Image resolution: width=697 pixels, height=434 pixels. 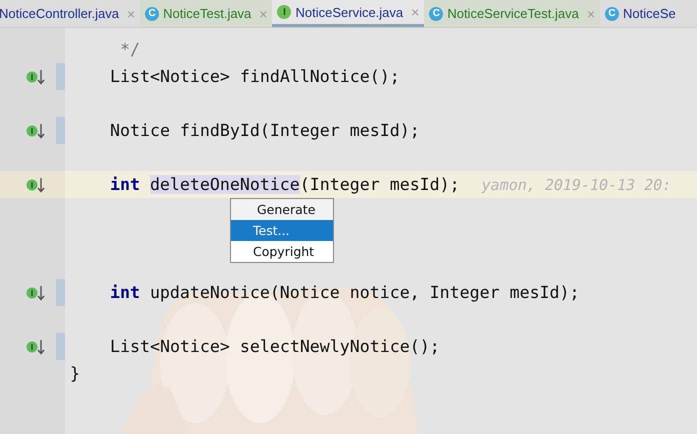 I want to click on code-line: Notice findById(Integer mesId);, so click(x=265, y=130).